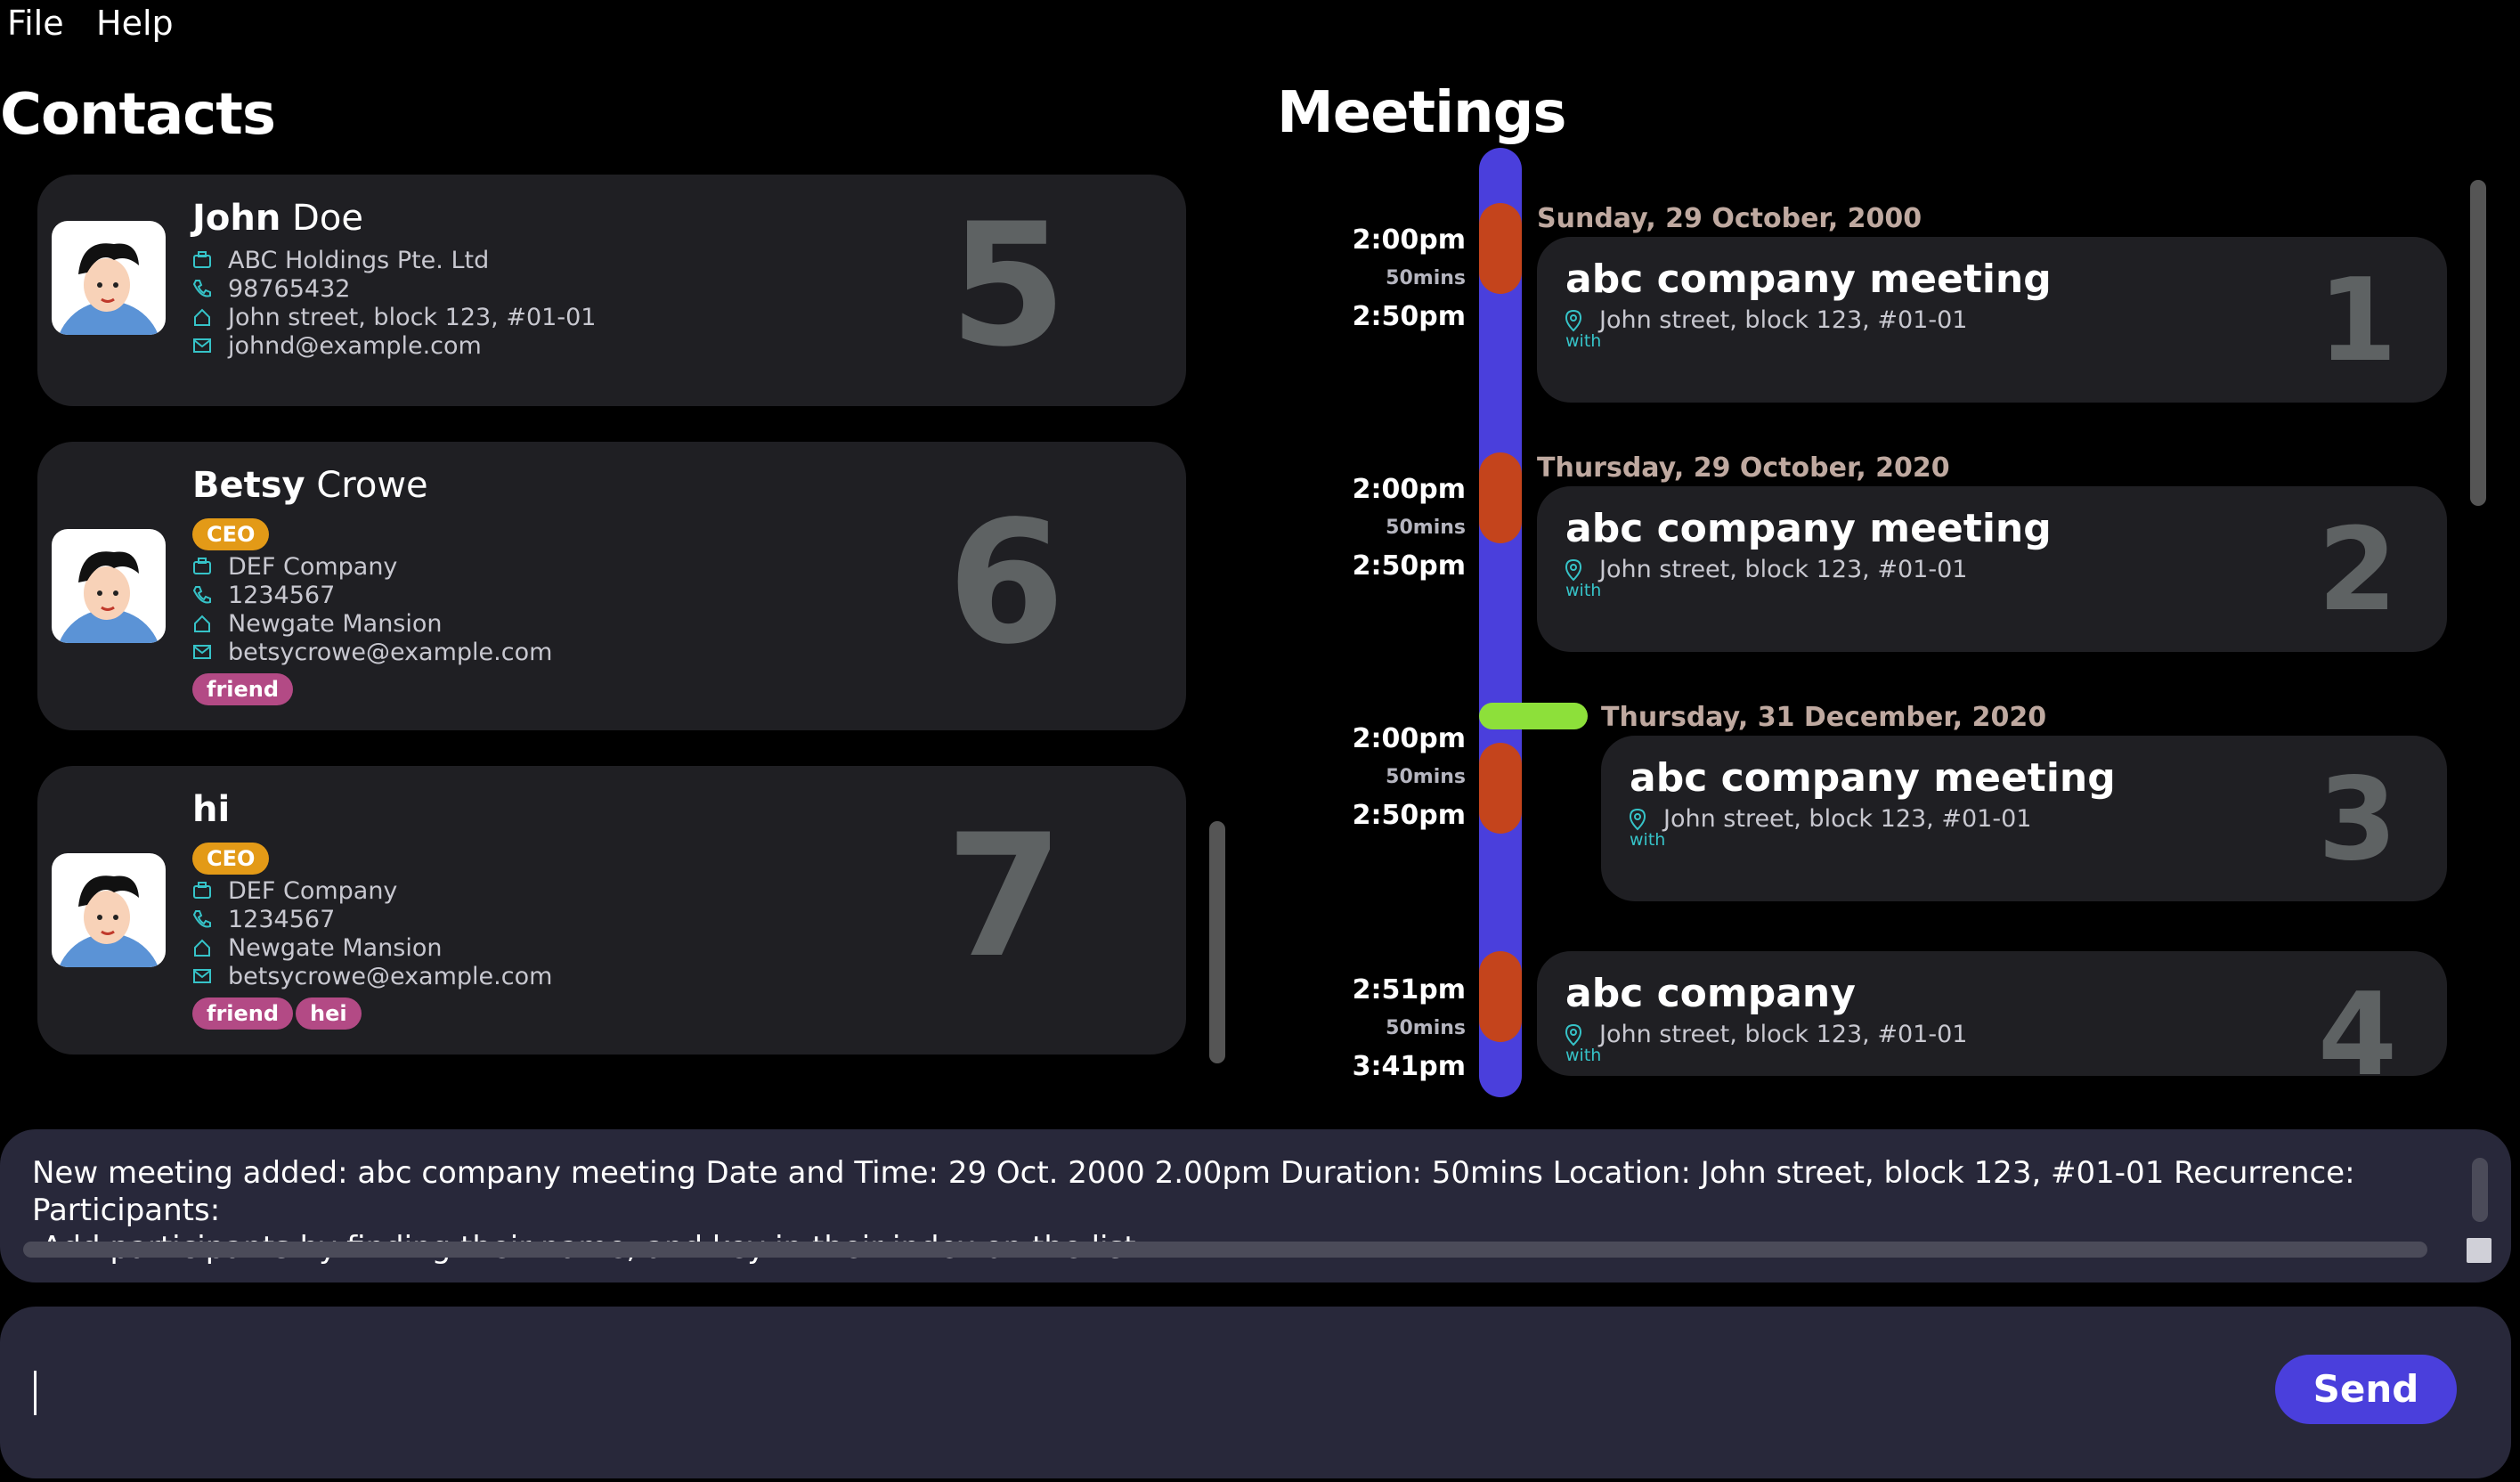  I want to click on contact-name: hi, so click(211, 809).